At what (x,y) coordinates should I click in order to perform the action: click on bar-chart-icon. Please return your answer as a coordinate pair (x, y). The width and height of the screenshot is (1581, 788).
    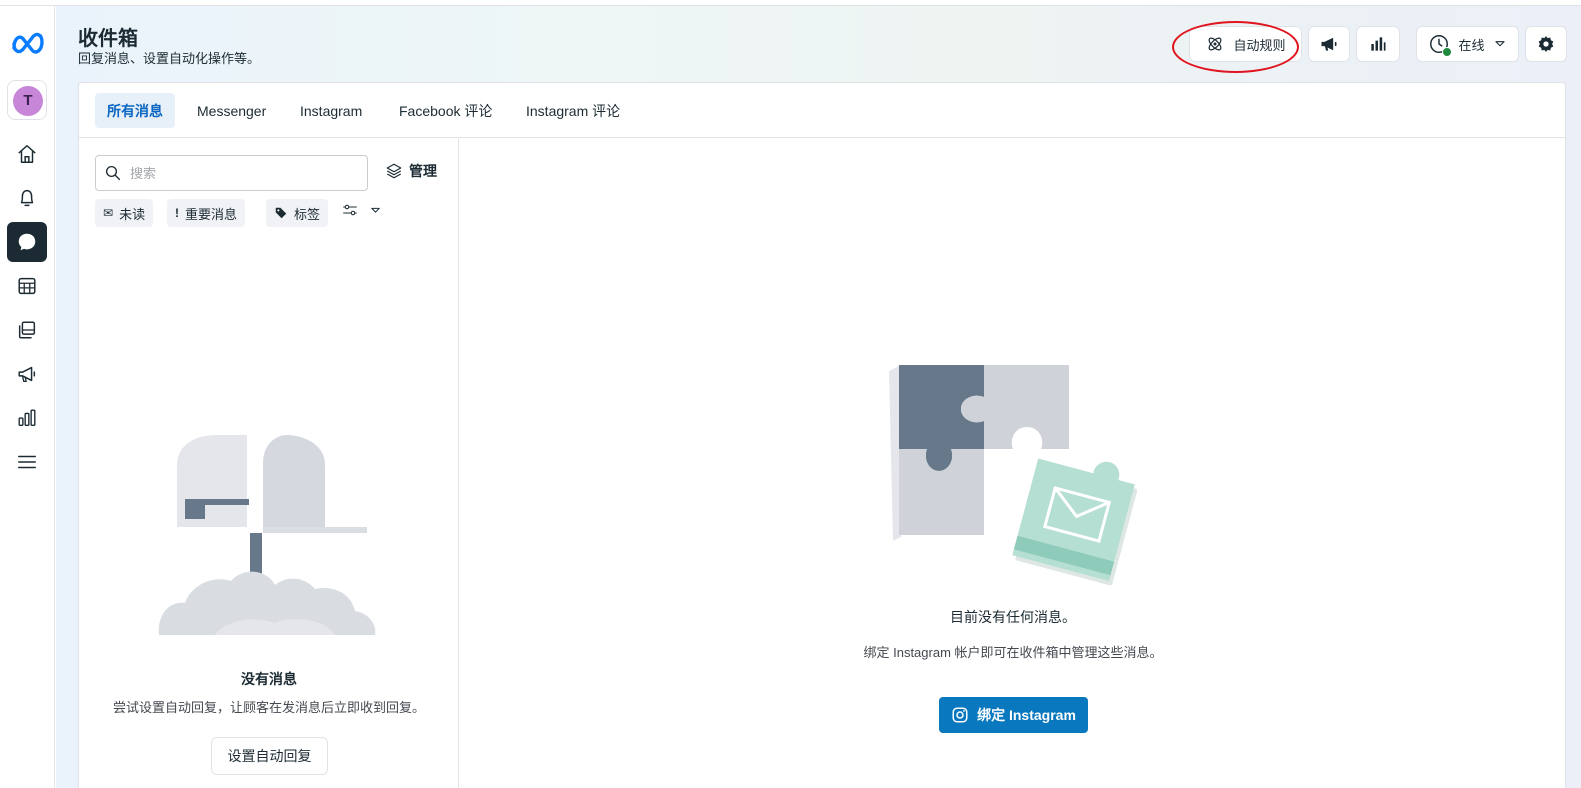
    Looking at the image, I should click on (1378, 44).